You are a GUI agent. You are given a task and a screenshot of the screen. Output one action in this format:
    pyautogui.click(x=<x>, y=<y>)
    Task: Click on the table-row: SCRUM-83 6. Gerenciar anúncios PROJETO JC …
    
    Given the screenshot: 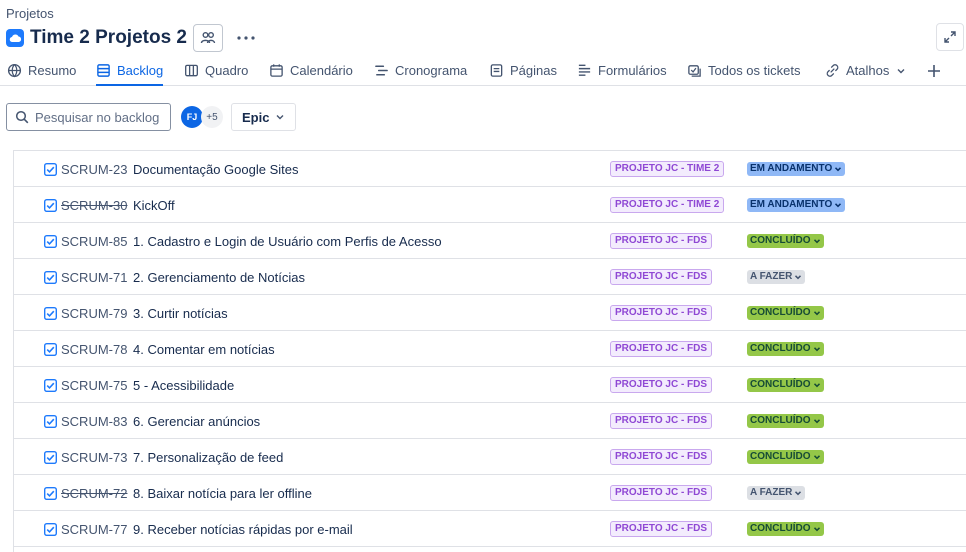 What is the action you would take?
    pyautogui.click(x=490, y=421)
    